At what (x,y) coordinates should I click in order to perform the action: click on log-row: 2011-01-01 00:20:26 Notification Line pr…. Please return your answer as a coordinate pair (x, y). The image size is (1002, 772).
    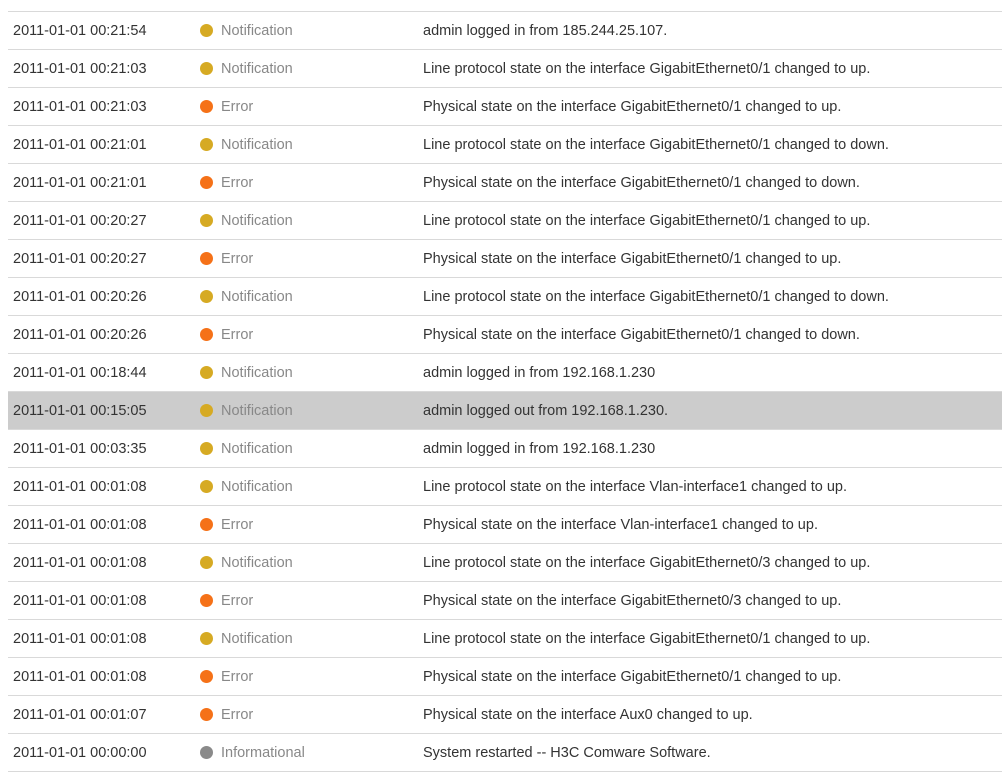
    Looking at the image, I should click on (505, 297).